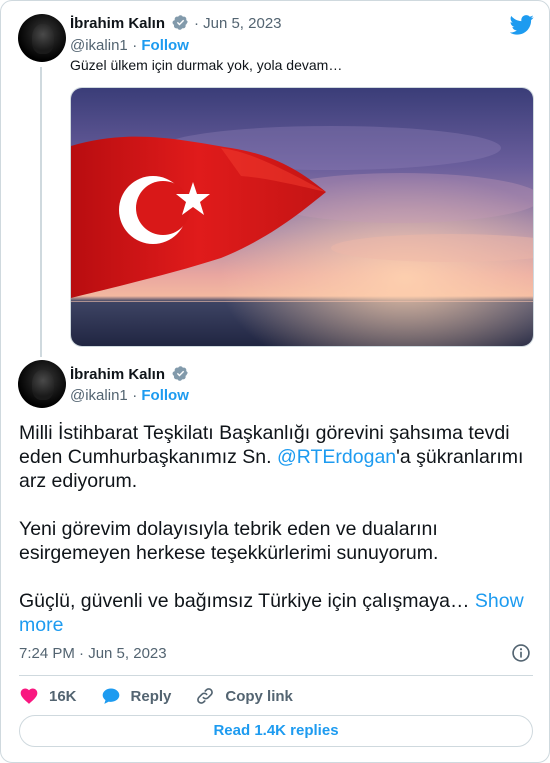 Image resolution: width=550 pixels, height=763 pixels. I want to click on reply-label: Reply, so click(151, 696).